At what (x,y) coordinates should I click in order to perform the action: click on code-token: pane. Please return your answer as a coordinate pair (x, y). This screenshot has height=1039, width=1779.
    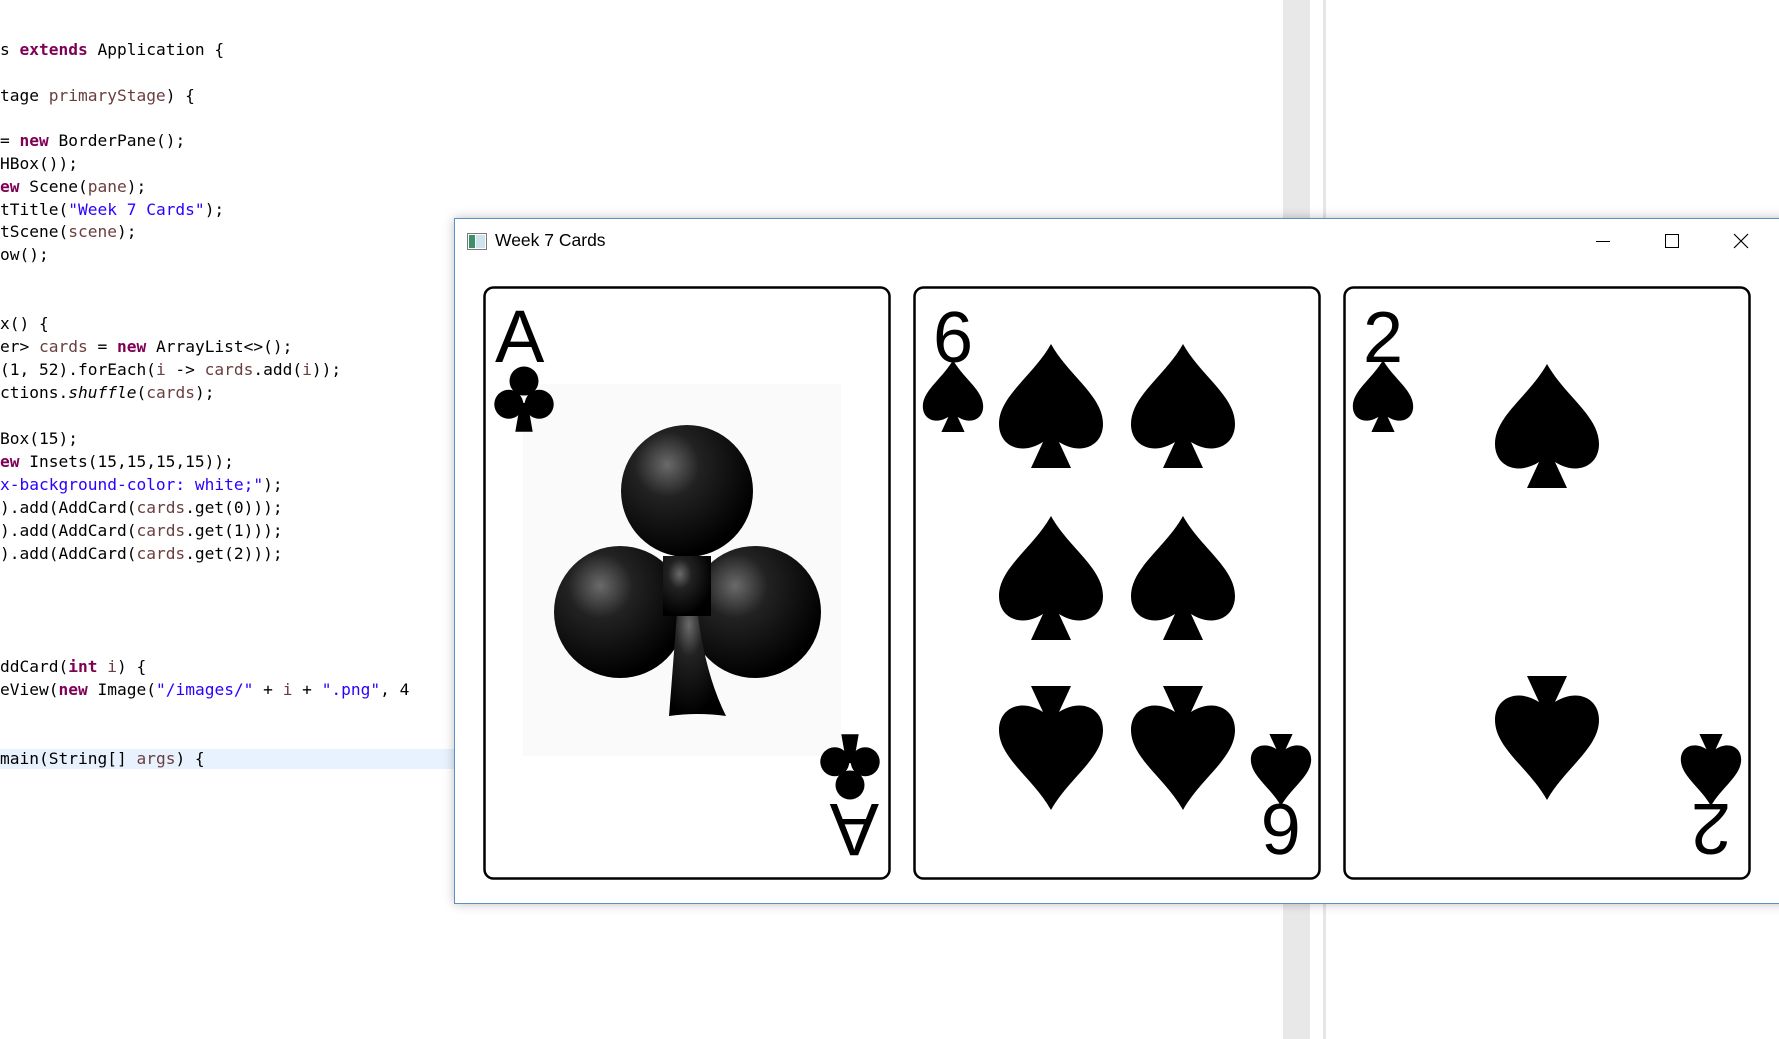
    Looking at the image, I should click on (107, 186).